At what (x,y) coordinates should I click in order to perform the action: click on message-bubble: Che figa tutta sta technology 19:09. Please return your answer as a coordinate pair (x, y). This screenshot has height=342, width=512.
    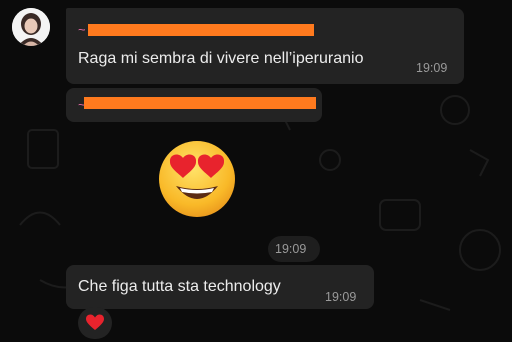
    Looking at the image, I should click on (220, 287).